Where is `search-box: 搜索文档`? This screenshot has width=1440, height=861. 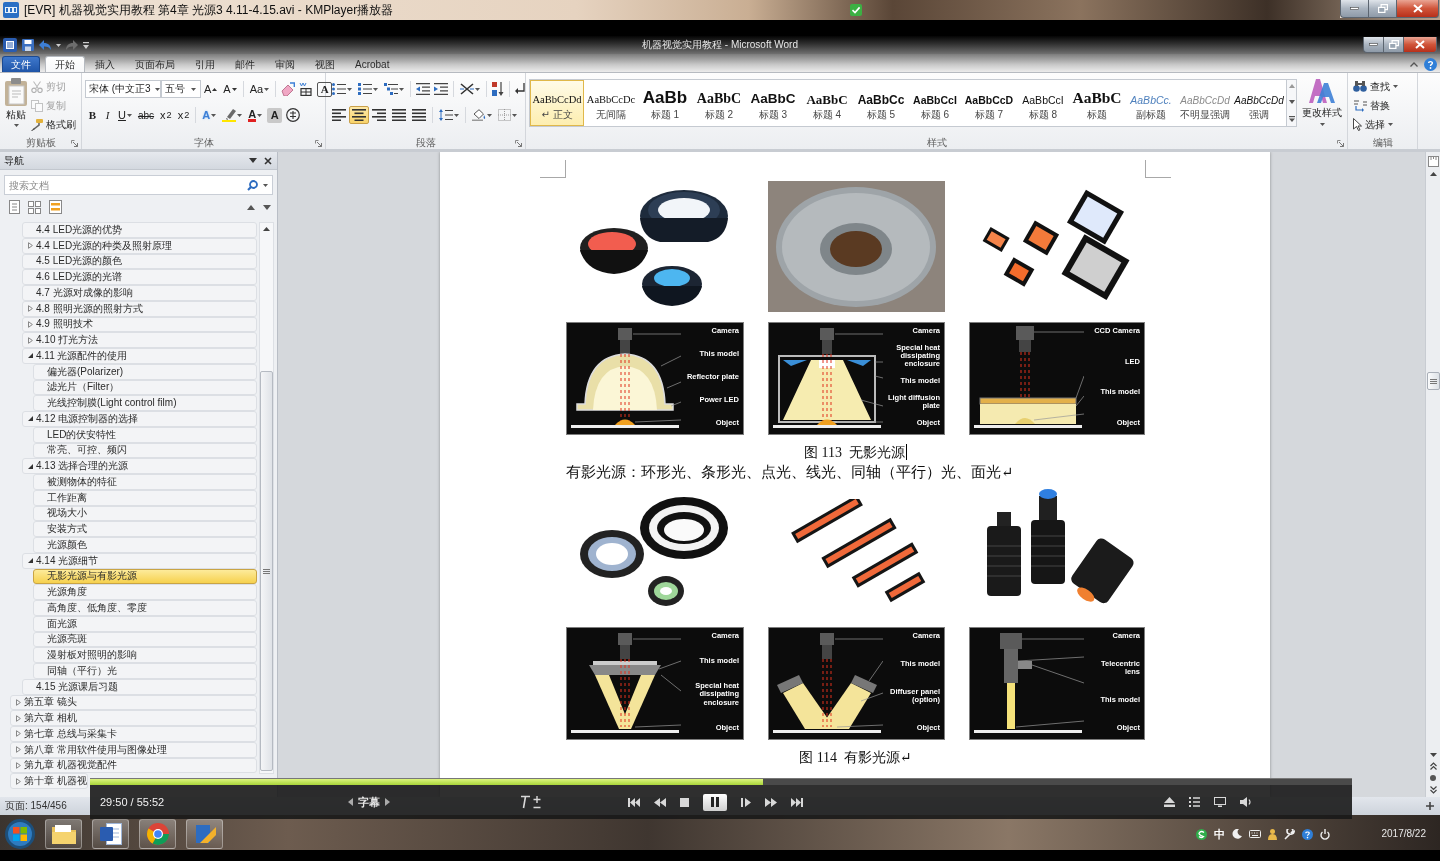
search-box: 搜索文档 is located at coordinates (138, 185).